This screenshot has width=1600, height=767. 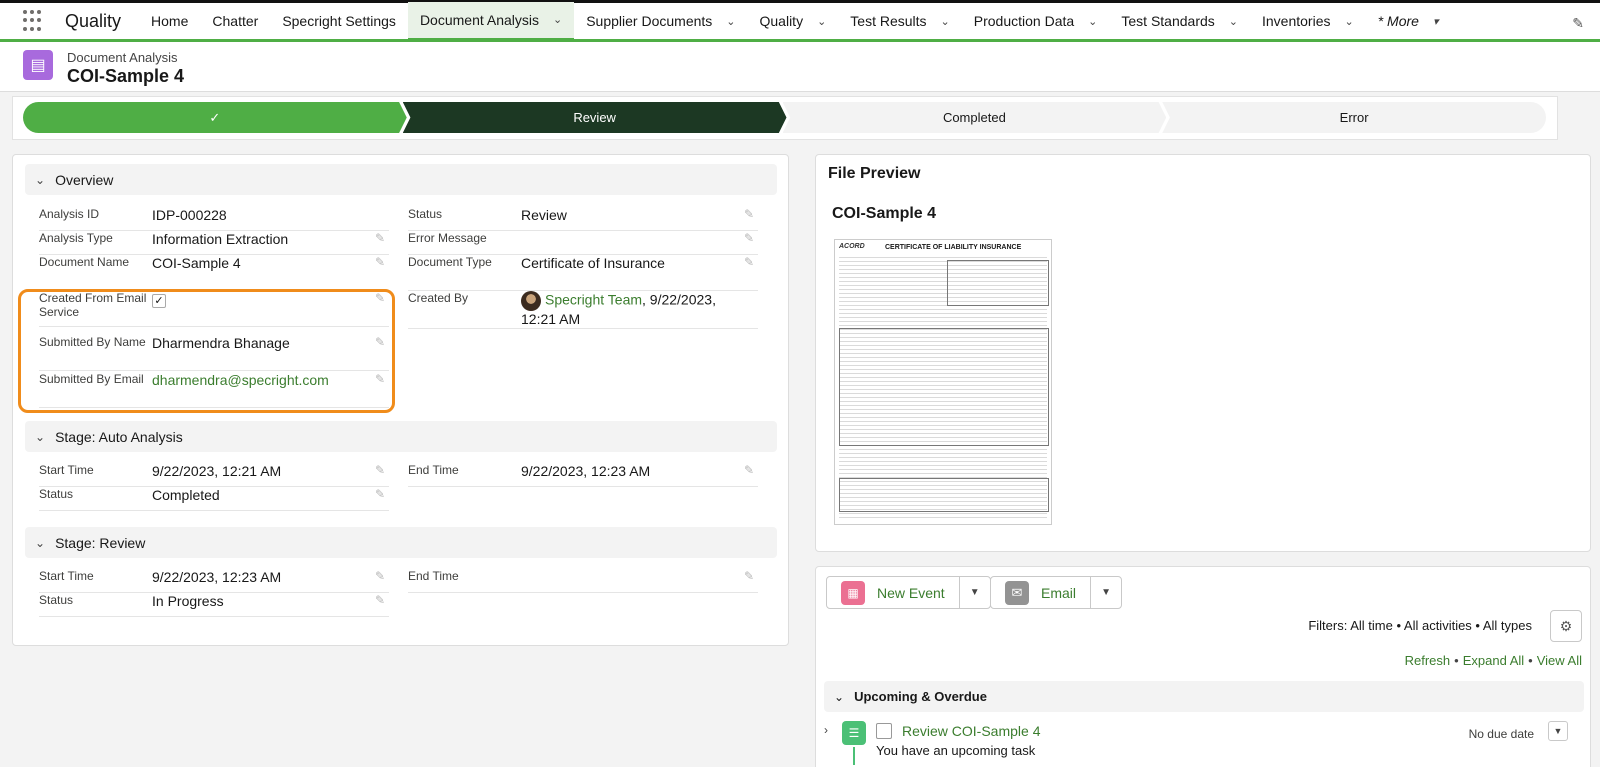 I want to click on section-title: Stage: Auto Analysis, so click(x=119, y=436).